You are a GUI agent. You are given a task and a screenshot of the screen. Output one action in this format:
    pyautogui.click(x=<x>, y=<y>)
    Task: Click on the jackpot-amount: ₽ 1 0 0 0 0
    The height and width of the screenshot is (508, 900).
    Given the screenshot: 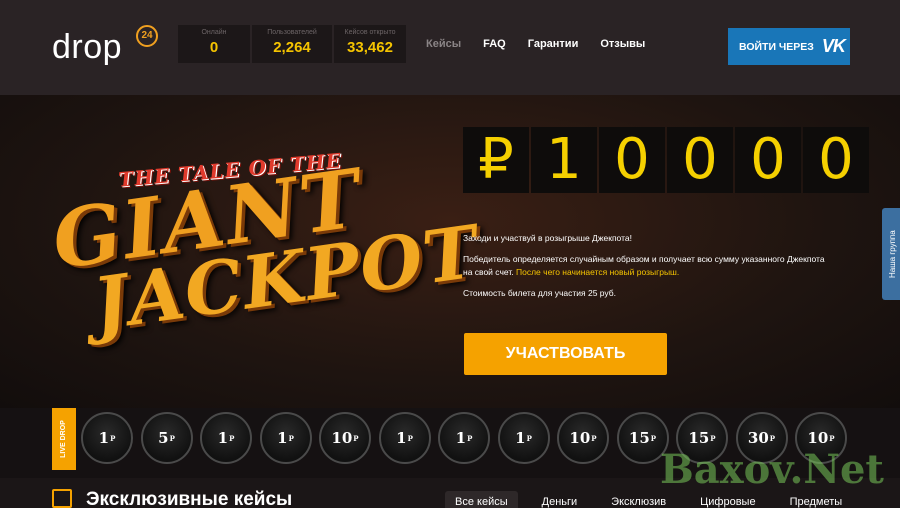 What is the action you would take?
    pyautogui.click(x=667, y=160)
    